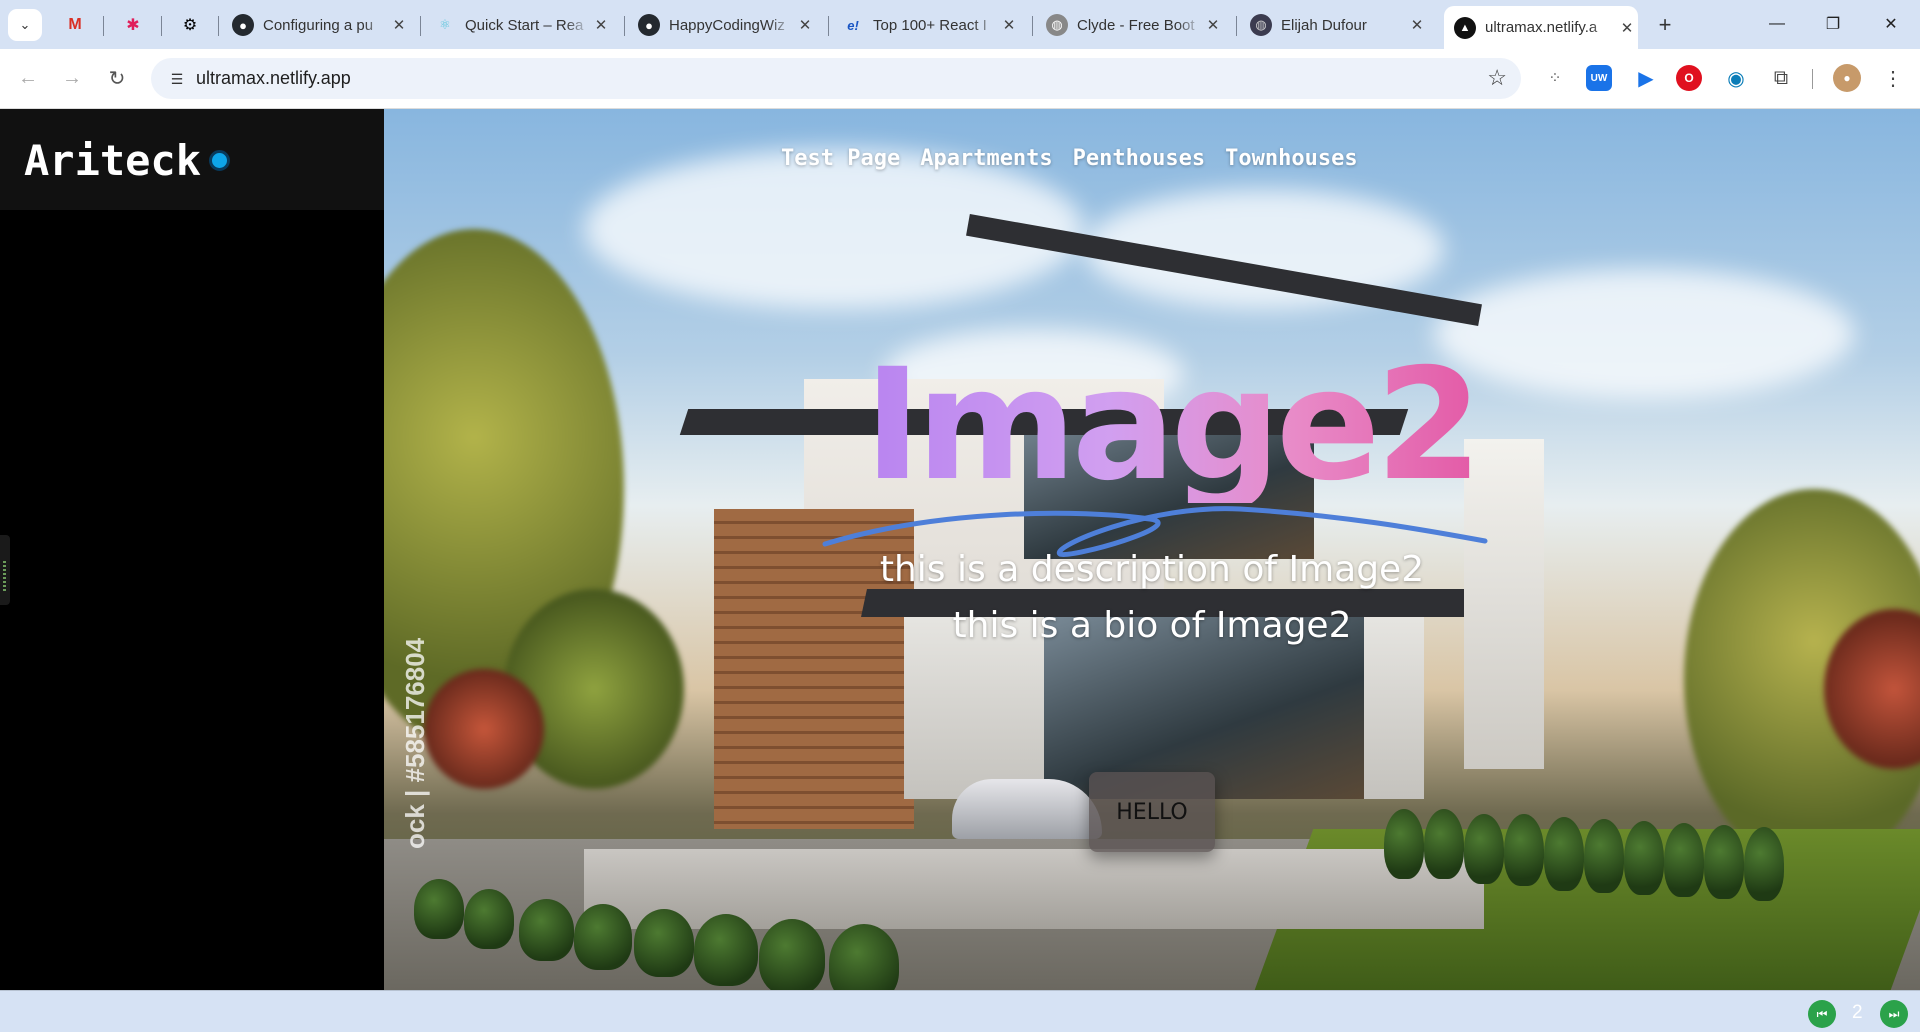 The width and height of the screenshot is (1920, 1032). What do you see at coordinates (1689, 78) in the screenshot?
I see `opera-extension-icon: O` at bounding box center [1689, 78].